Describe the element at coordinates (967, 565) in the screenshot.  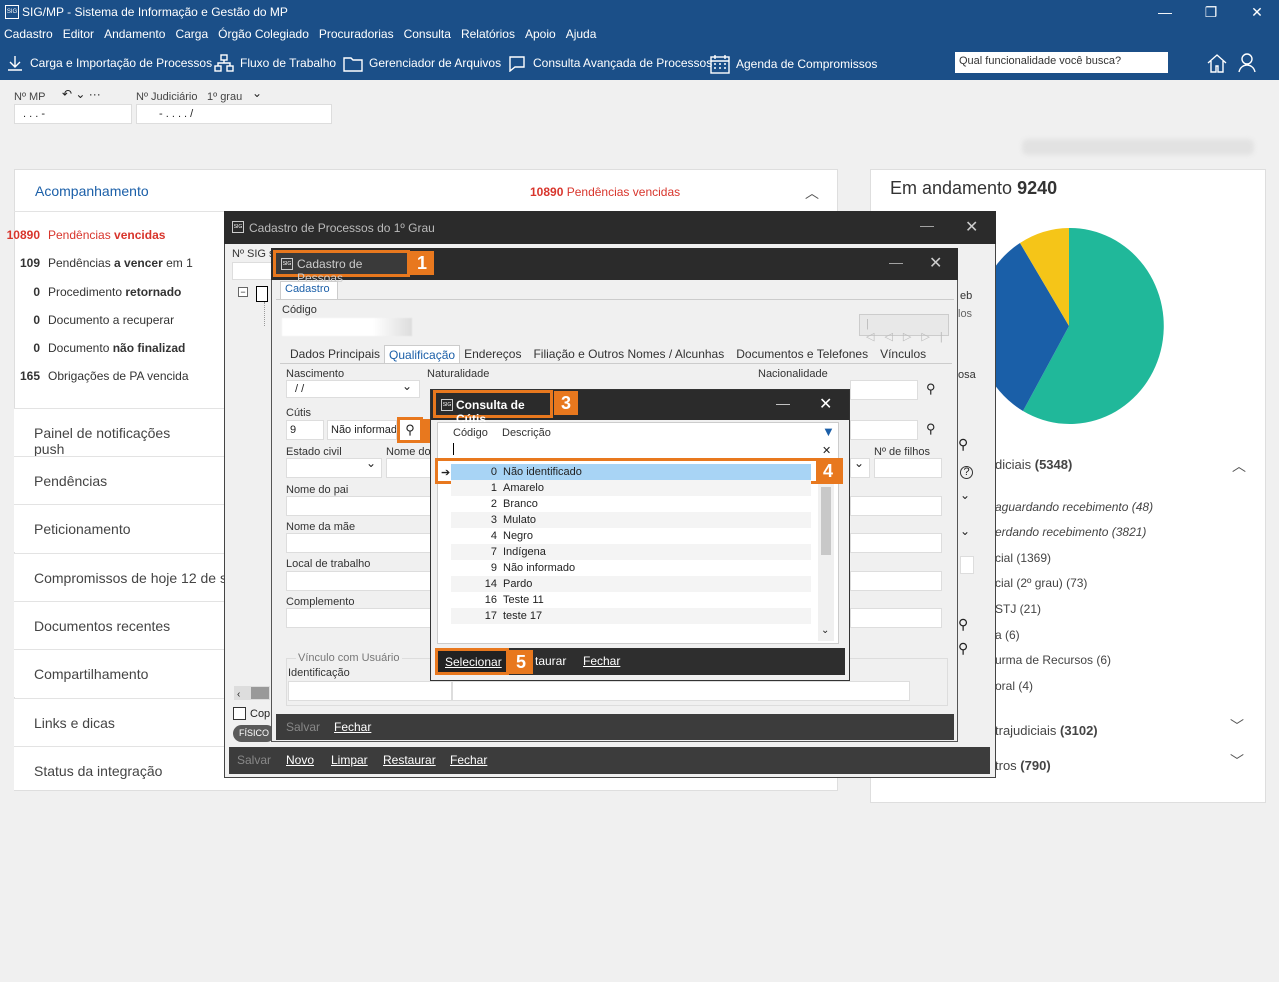
I see `side-field` at that location.